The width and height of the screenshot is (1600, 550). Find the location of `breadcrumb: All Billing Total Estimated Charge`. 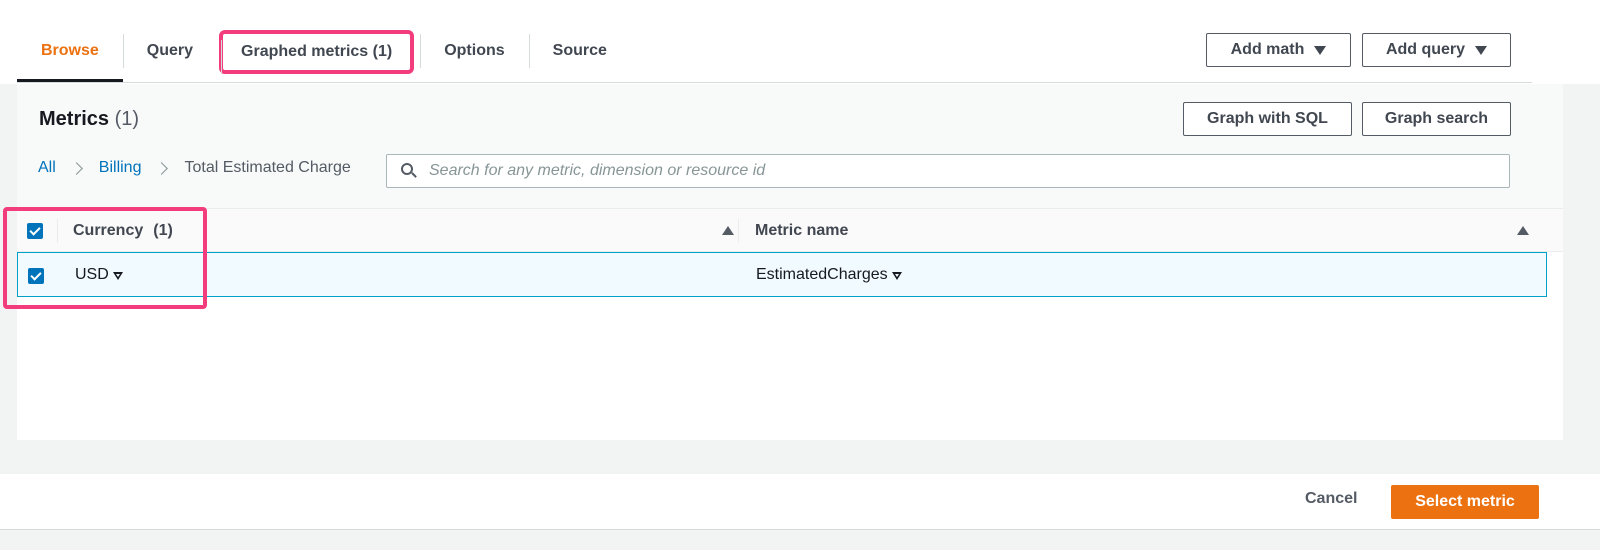

breadcrumb: All Billing Total Estimated Charge is located at coordinates (194, 168).